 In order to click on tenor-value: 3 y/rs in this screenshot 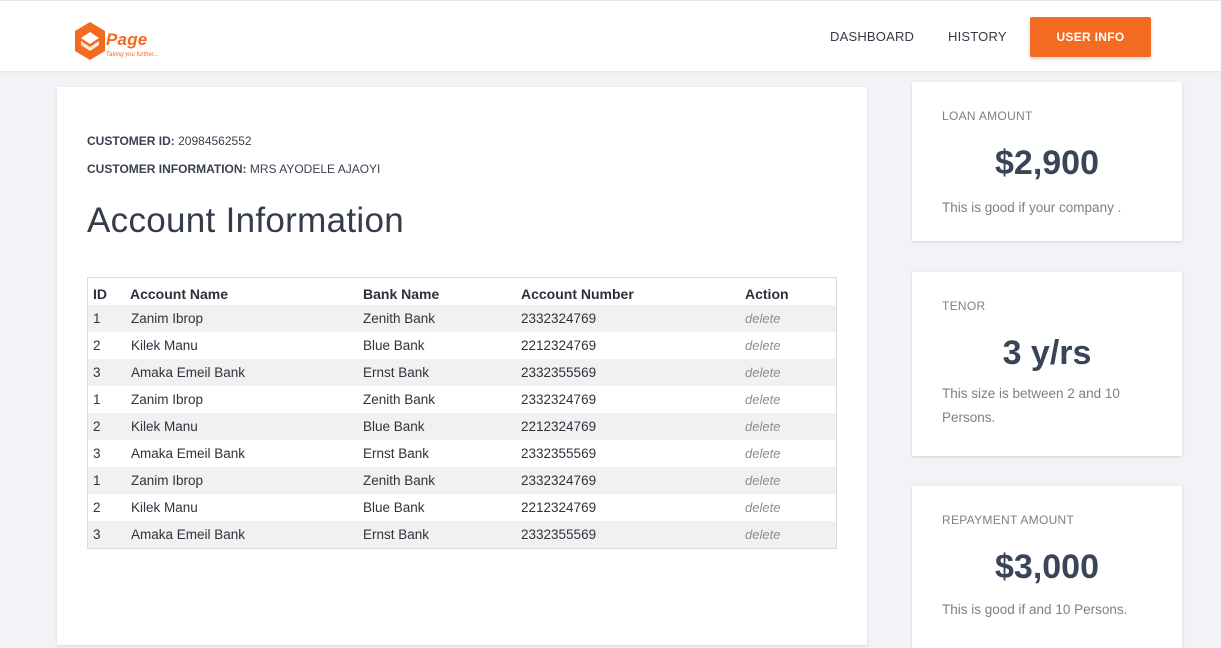, I will do `click(1047, 353)`.